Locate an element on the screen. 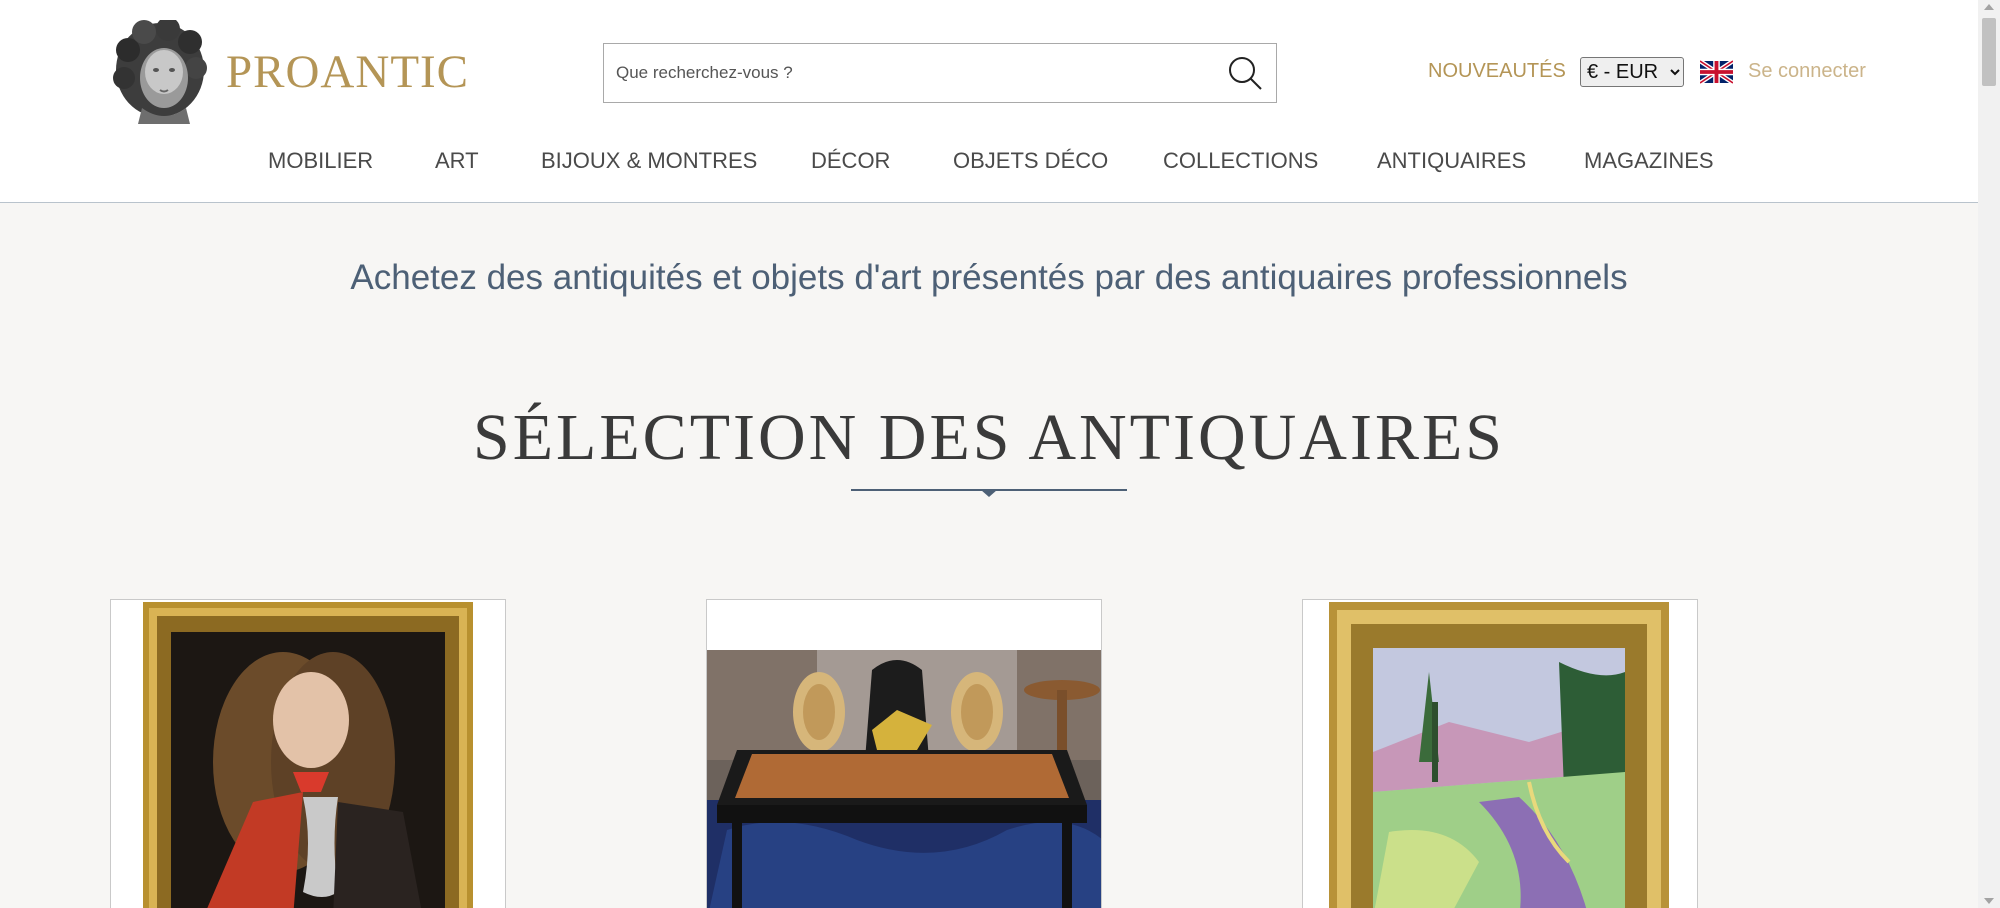 Image resolution: width=2000 pixels, height=908 pixels. brand-name: PROANTIC is located at coordinates (348, 72).